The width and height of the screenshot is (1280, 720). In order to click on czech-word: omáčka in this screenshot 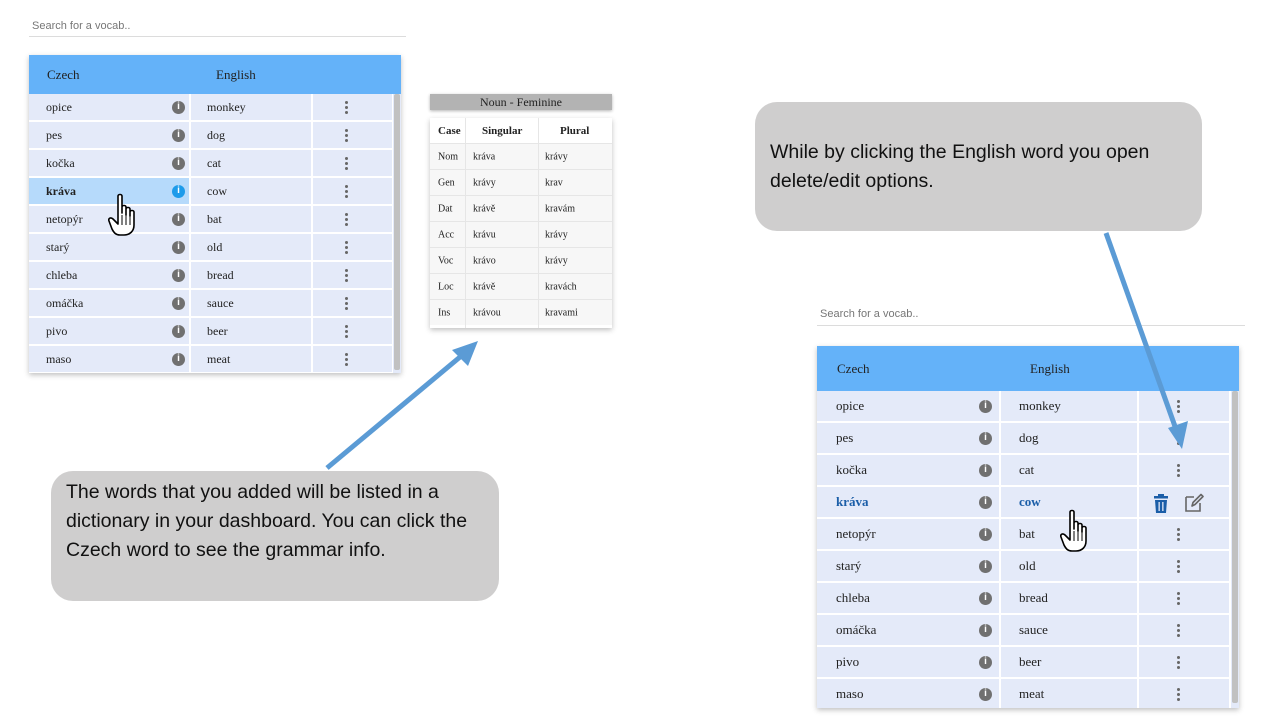, I will do `click(856, 630)`.